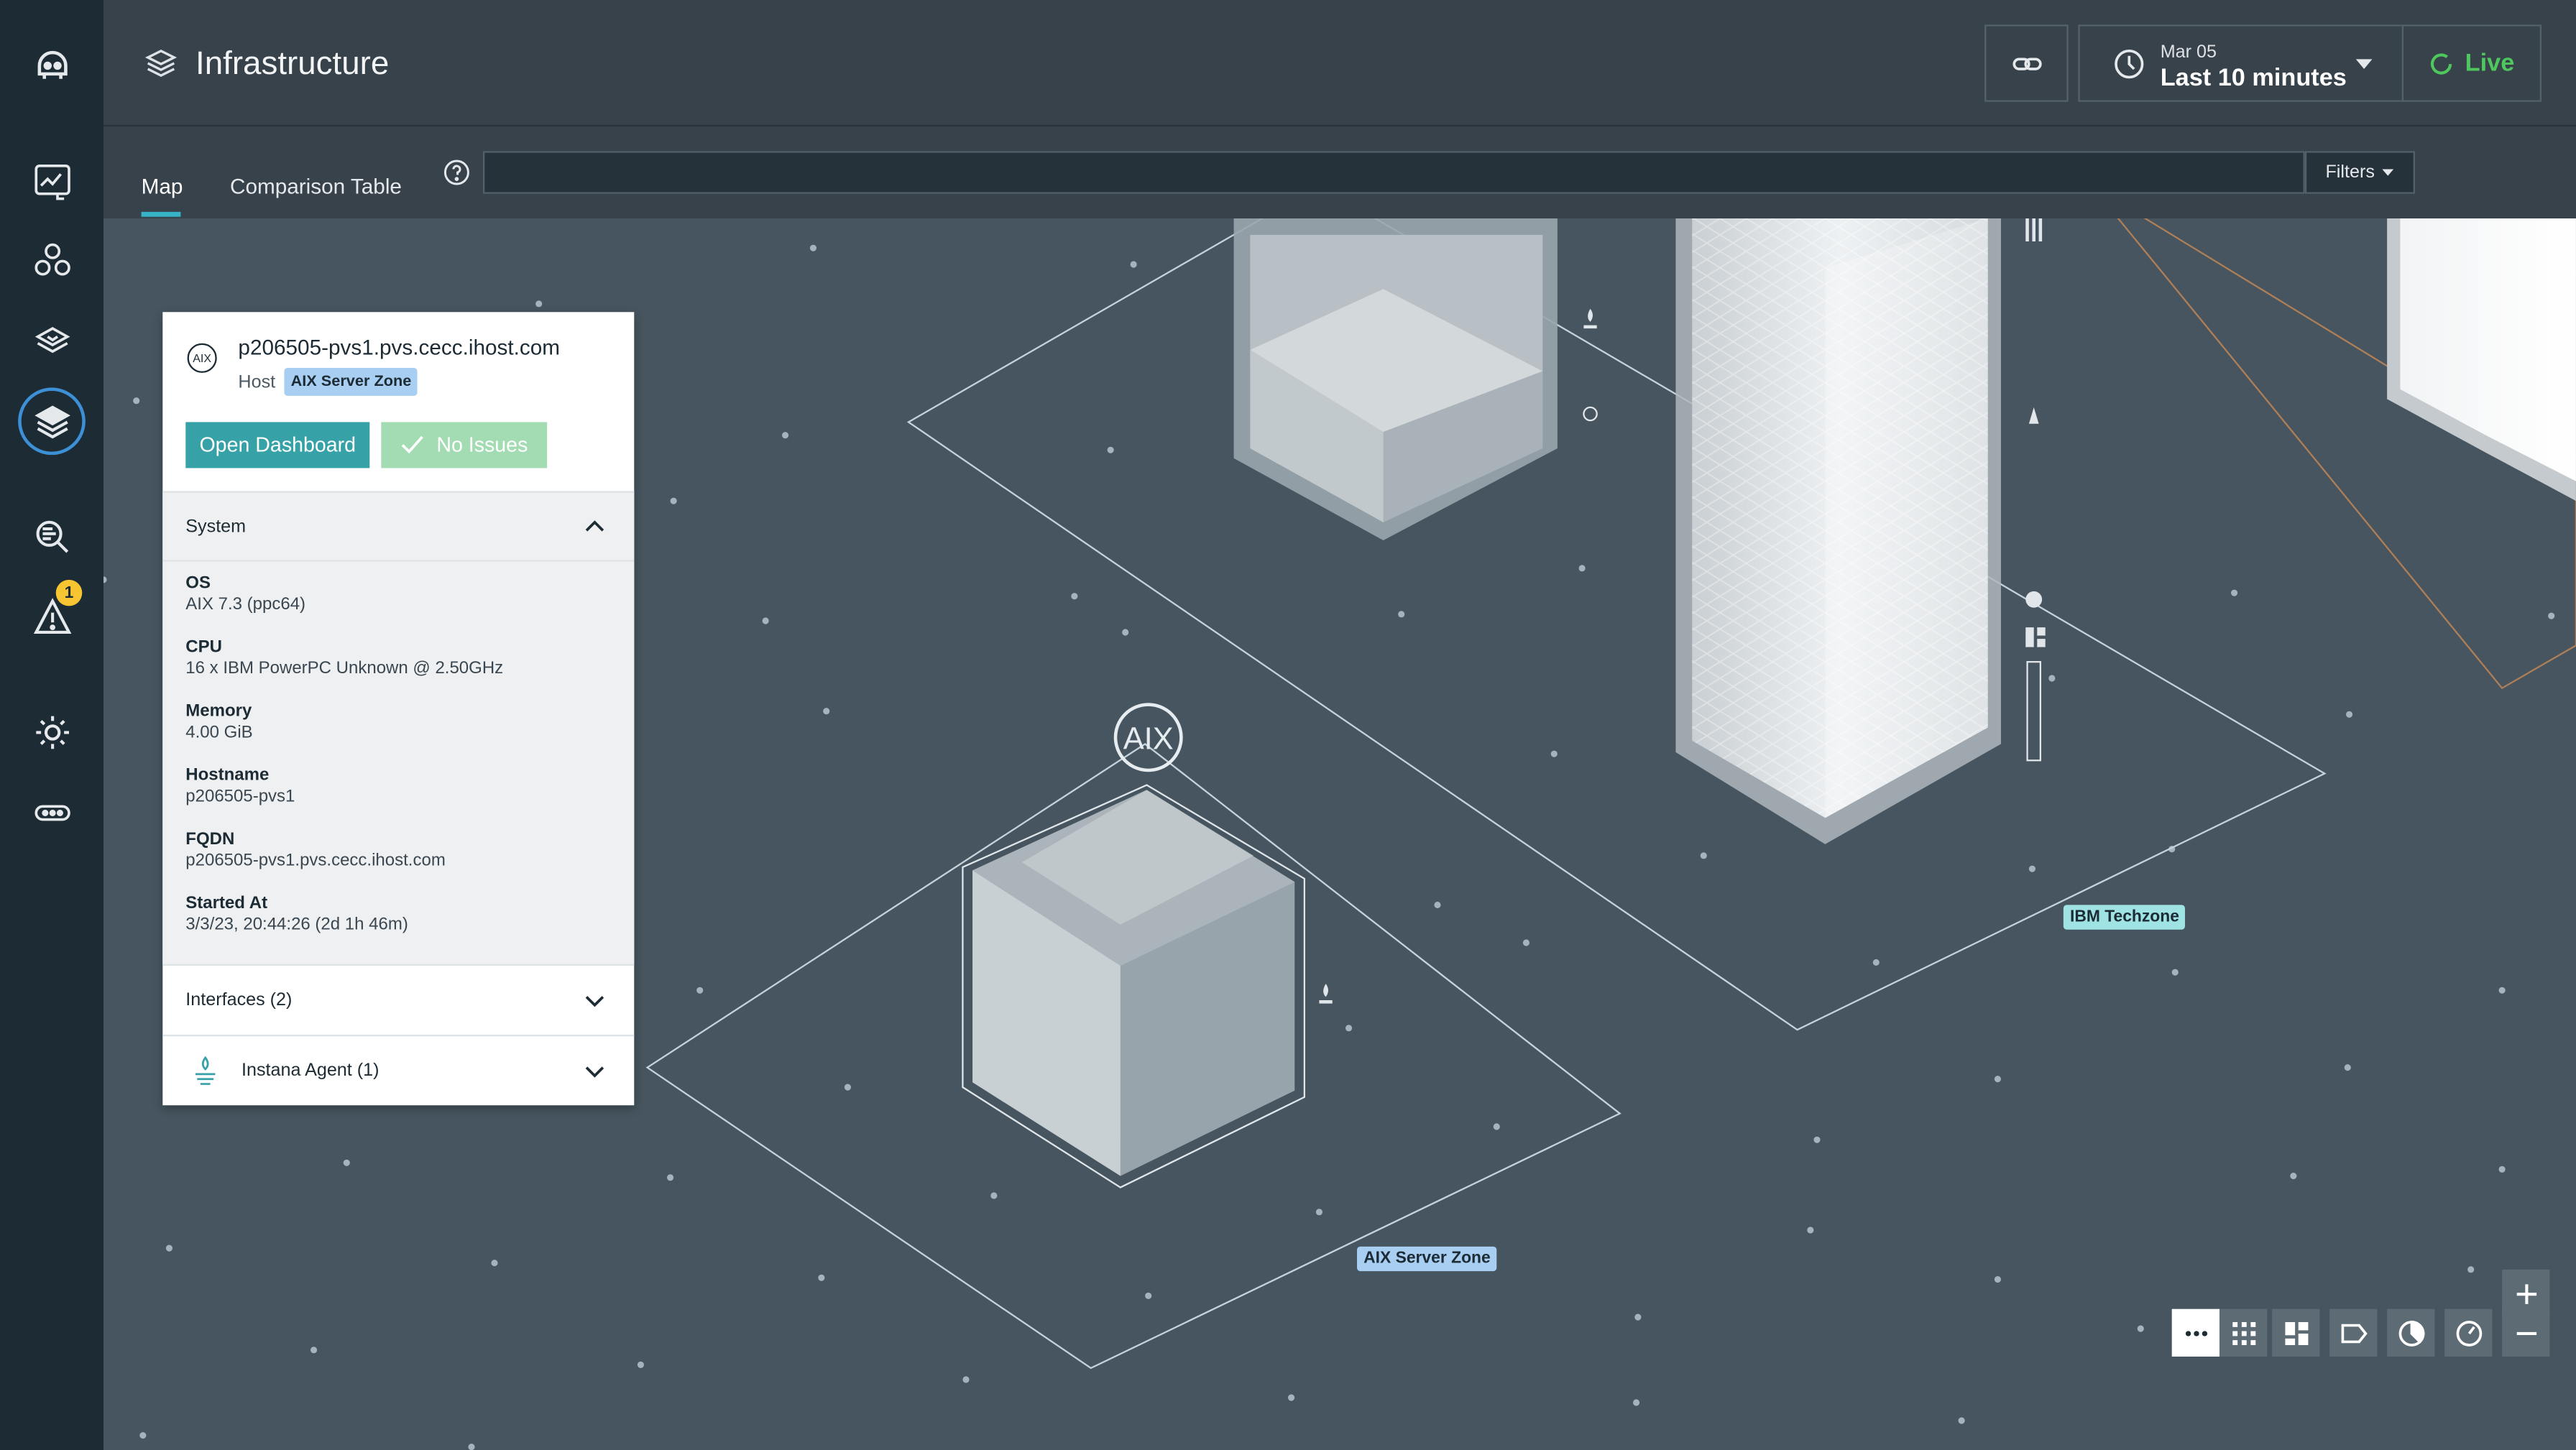 The height and width of the screenshot is (1450, 2576). Describe the element at coordinates (1133, 986) in the screenshot. I see `aix-host-cube` at that location.